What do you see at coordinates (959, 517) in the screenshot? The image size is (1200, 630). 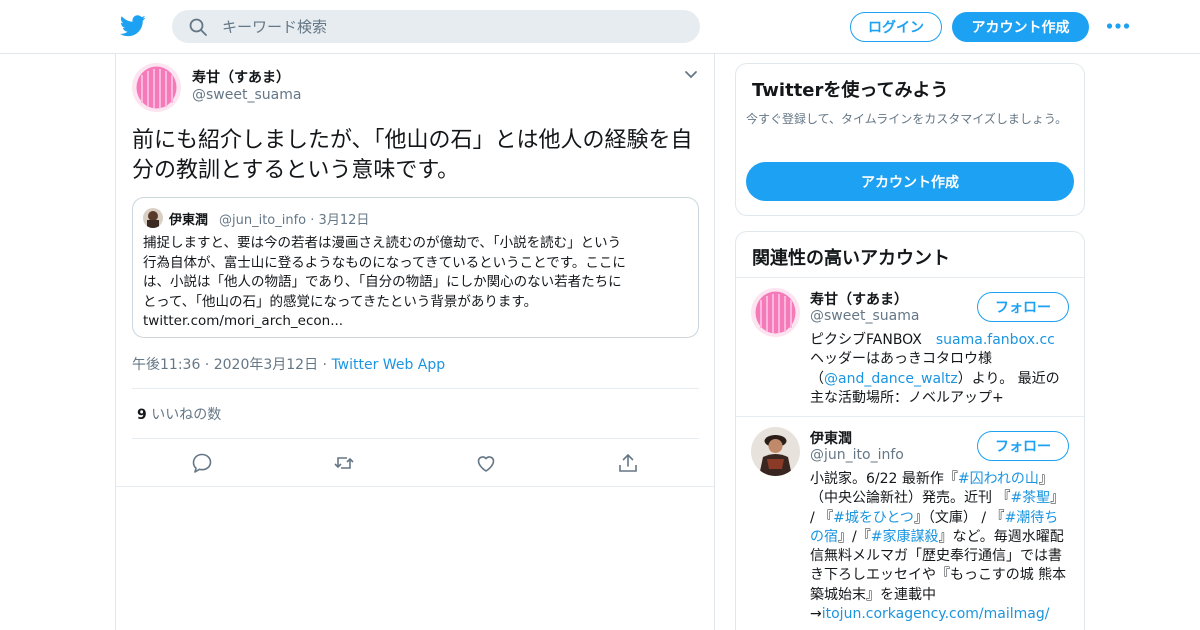 I see `bio-text: 』（文庫） / 『` at bounding box center [959, 517].